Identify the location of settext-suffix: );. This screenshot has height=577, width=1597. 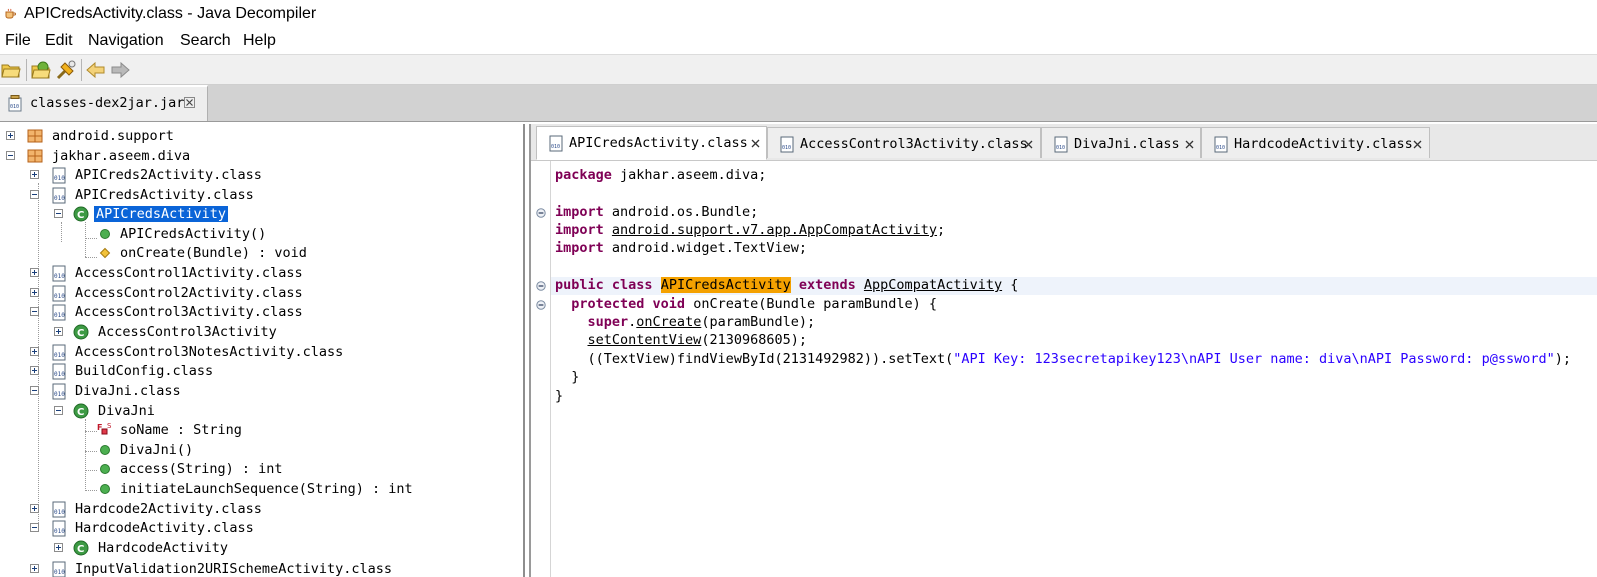
(1562, 359).